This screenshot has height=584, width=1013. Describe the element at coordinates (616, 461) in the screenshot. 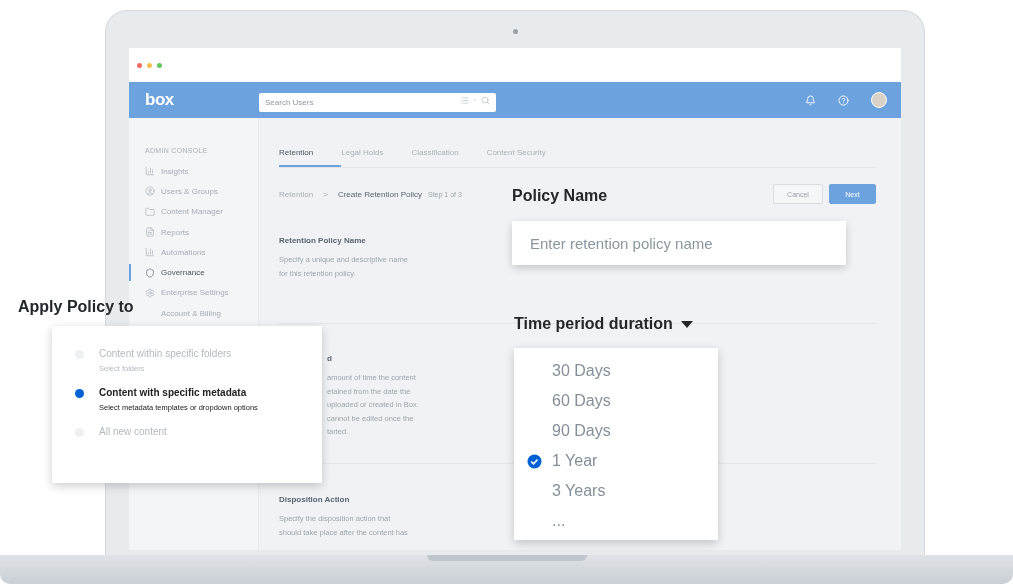

I see `dropdown-option: 1 Year` at that location.